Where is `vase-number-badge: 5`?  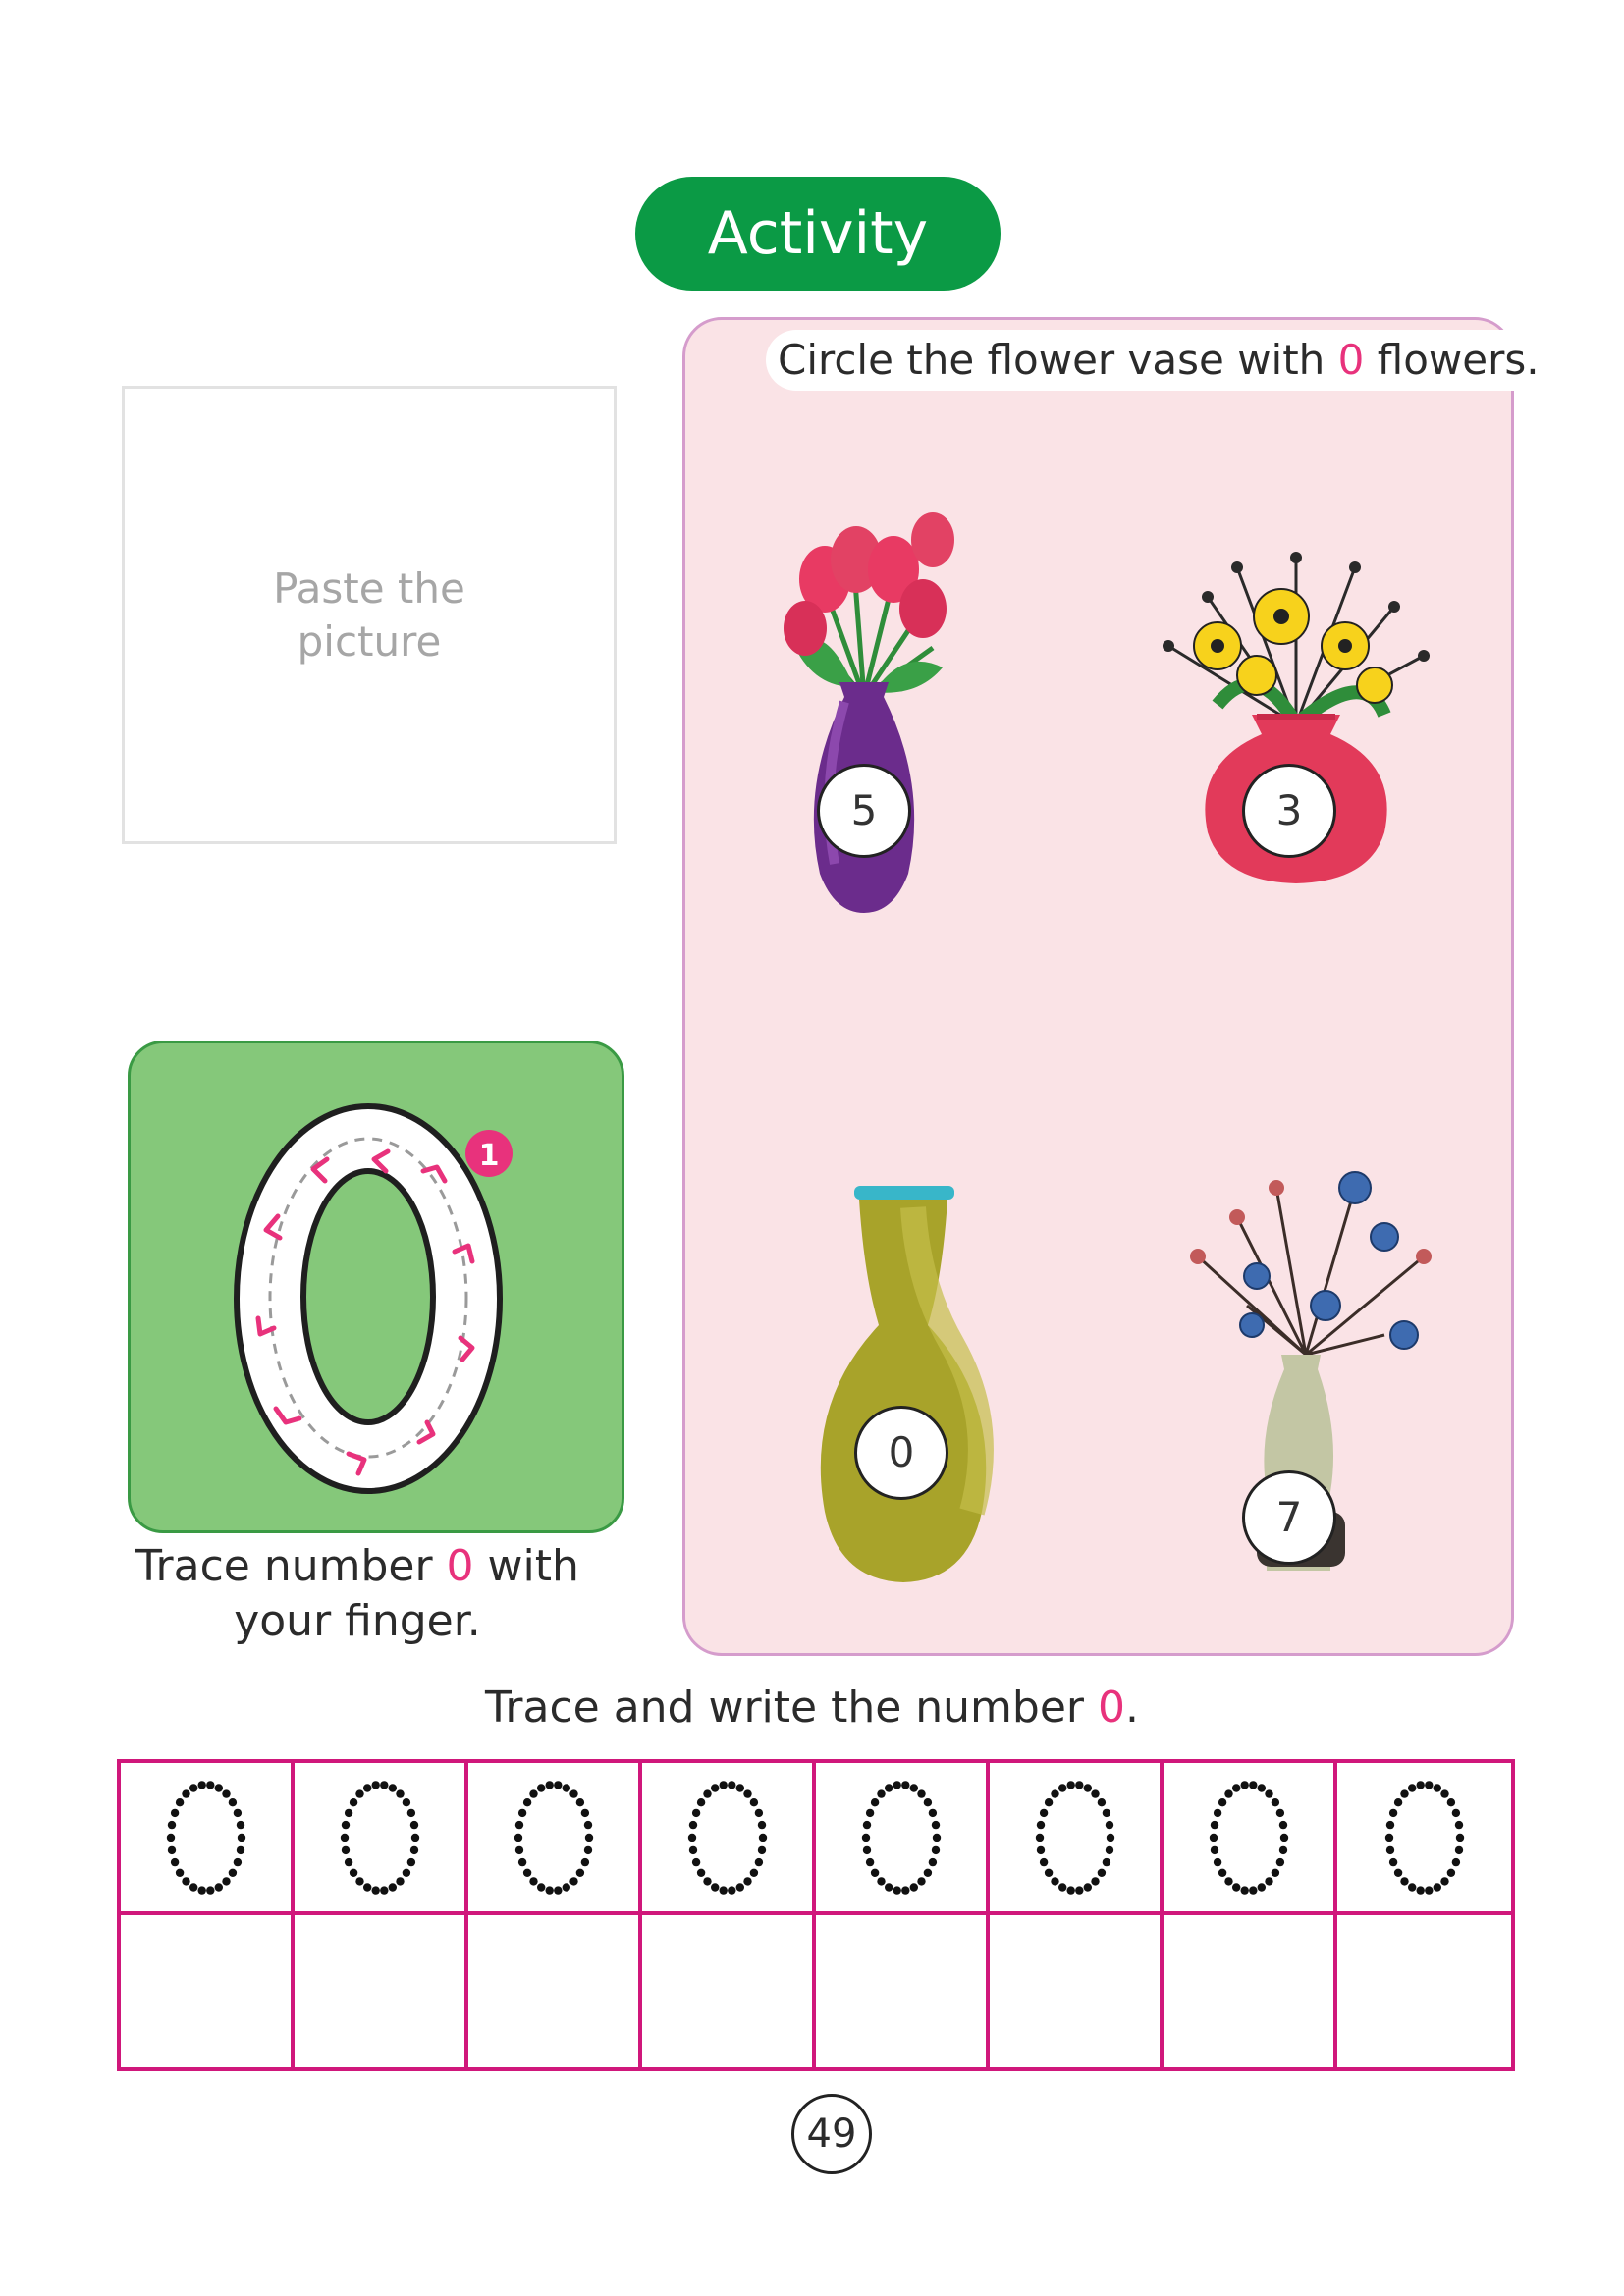 vase-number-badge: 5 is located at coordinates (864, 811).